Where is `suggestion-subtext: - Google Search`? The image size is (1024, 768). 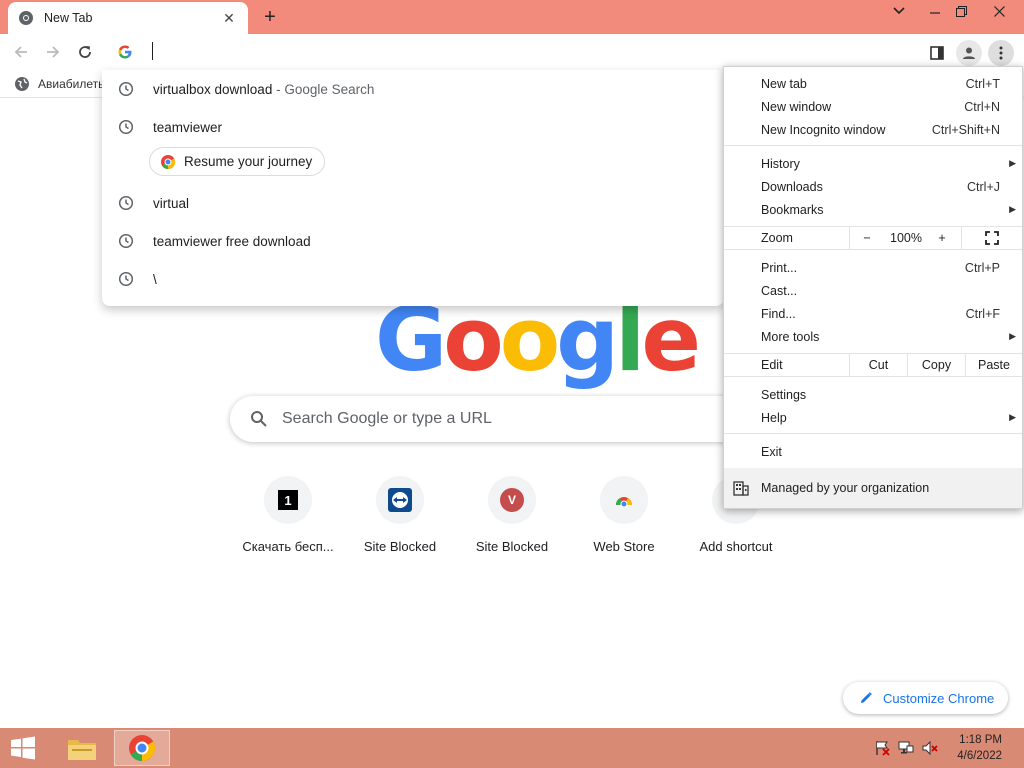
suggestion-subtext: - Google Search is located at coordinates (323, 89).